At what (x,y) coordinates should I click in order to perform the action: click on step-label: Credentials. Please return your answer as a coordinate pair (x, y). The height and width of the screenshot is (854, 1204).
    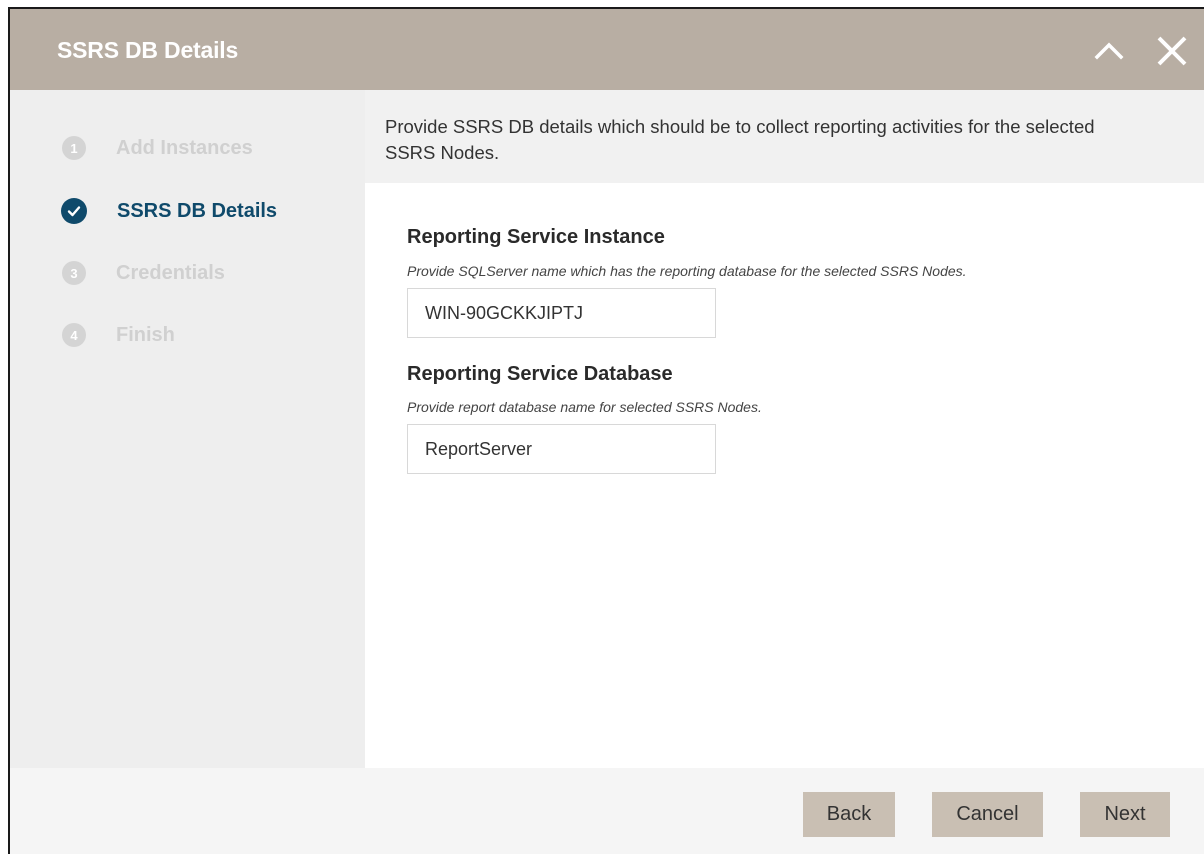
    Looking at the image, I should click on (170, 272).